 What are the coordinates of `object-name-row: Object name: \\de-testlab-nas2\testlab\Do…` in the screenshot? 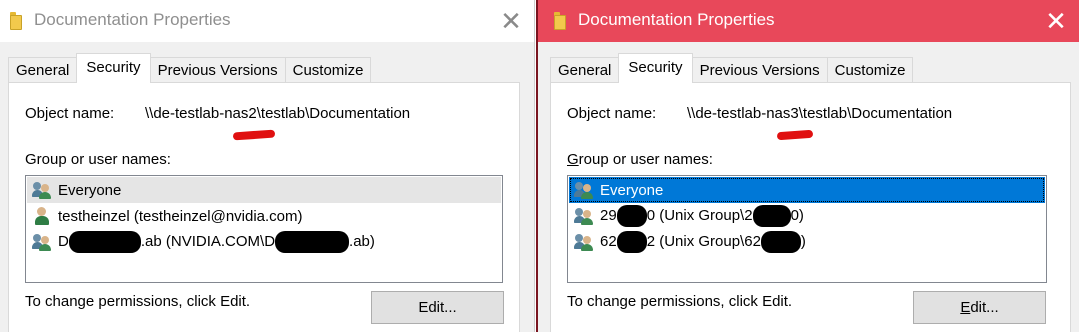 It's located at (217, 113).